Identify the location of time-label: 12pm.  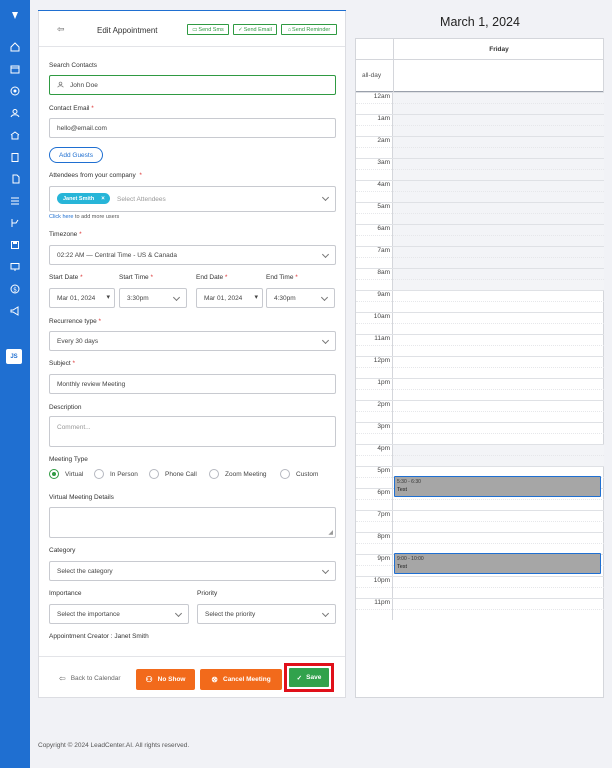
(381, 360).